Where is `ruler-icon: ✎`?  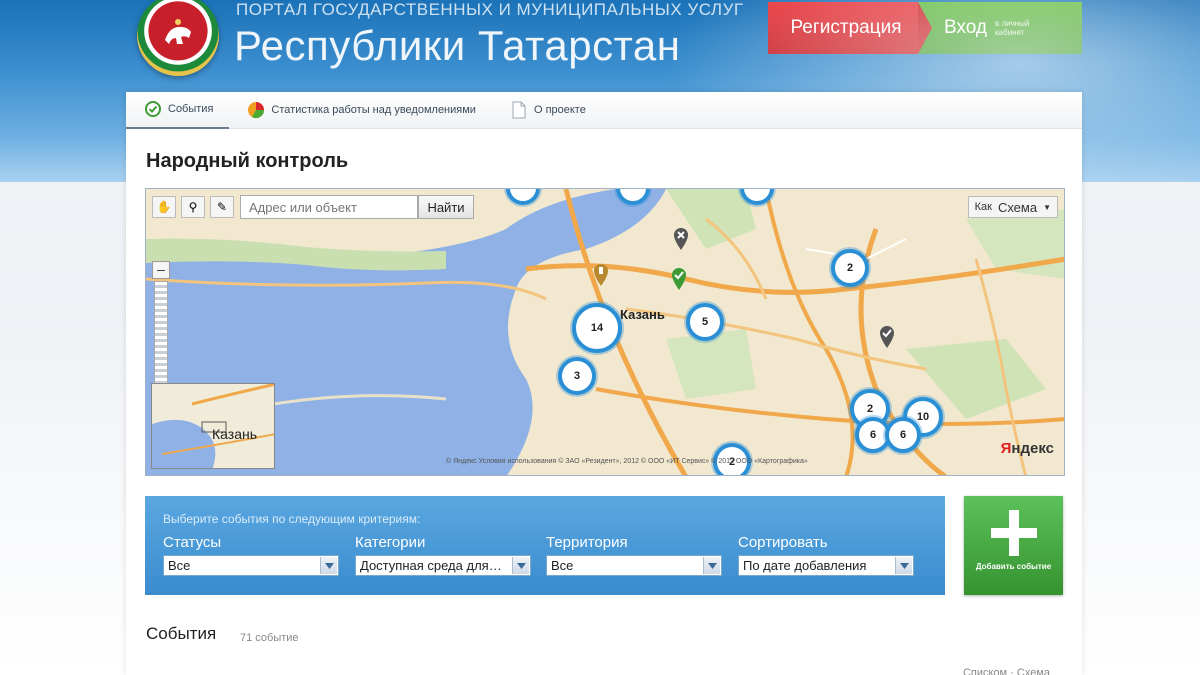
ruler-icon: ✎ is located at coordinates (222, 207).